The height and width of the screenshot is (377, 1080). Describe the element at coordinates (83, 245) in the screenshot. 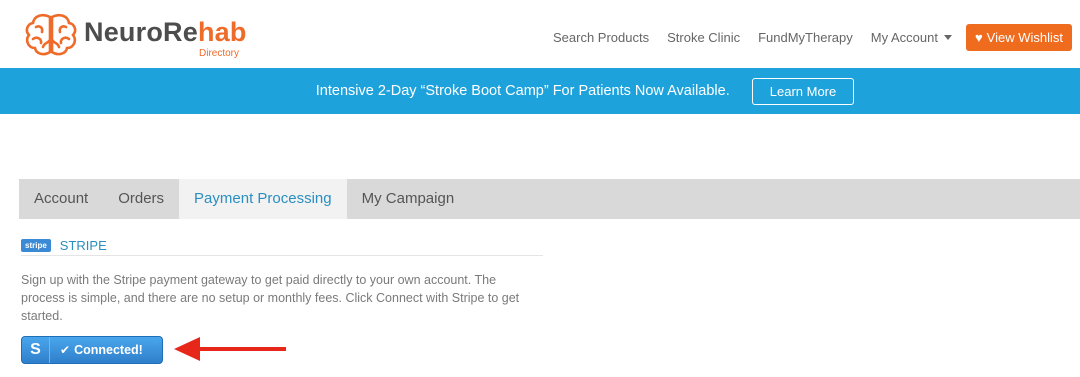

I see `stripe-title: STRIPE` at that location.